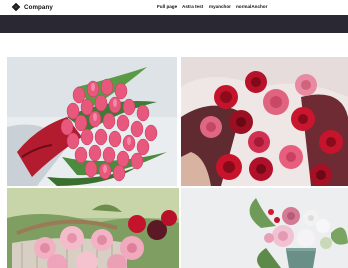 The image size is (348, 268). Describe the element at coordinates (251, 6) in the screenshot. I see `nav-link-normal-anchor: normalAnchor` at that location.